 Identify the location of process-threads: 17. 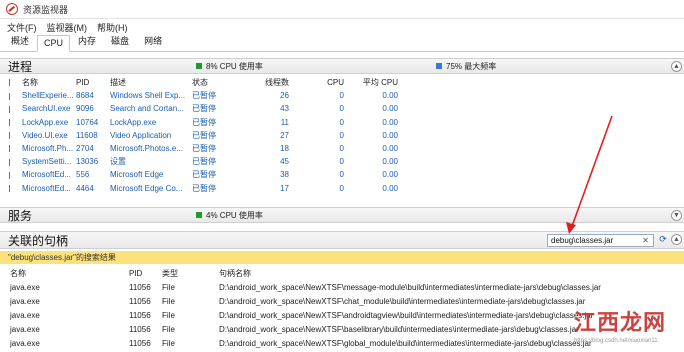
(284, 188).